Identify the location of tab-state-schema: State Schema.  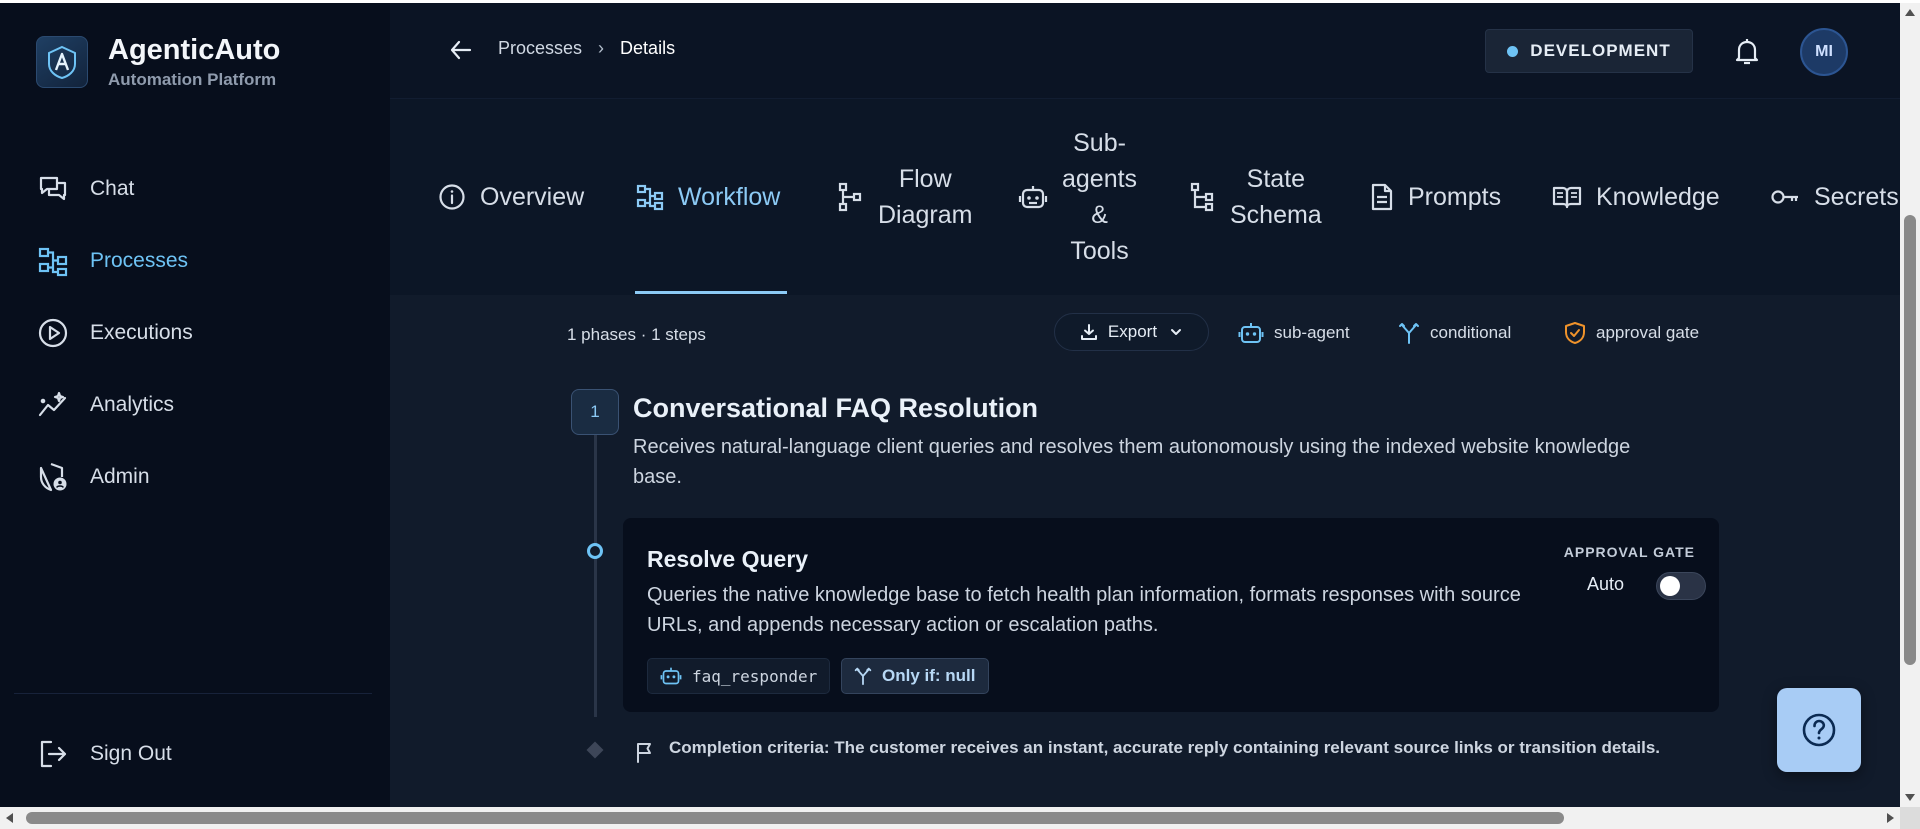
(1256, 197).